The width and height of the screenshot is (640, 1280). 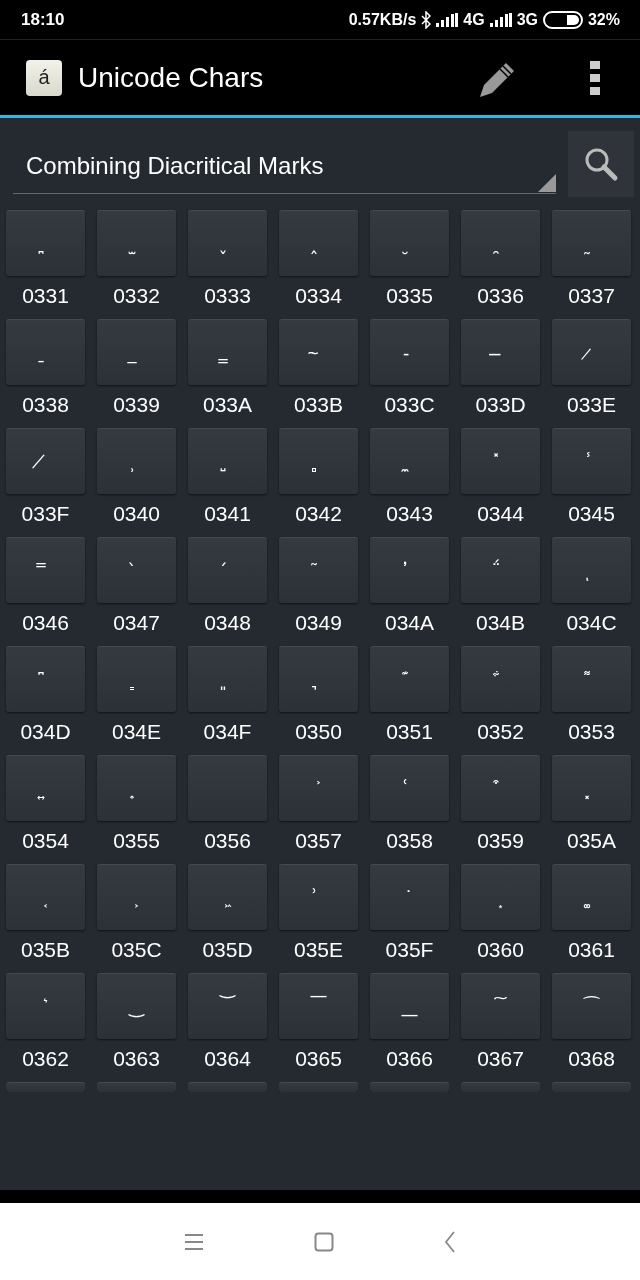 I want to click on character-key: ͋, so click(x=500, y=679).